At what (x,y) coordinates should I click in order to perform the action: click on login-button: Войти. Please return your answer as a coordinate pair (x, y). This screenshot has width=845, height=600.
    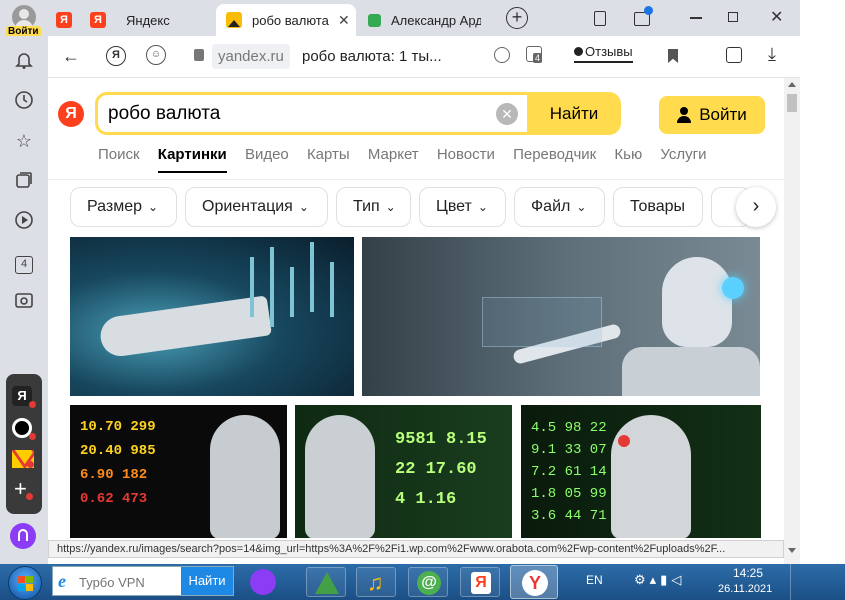
    Looking at the image, I should click on (712, 115).